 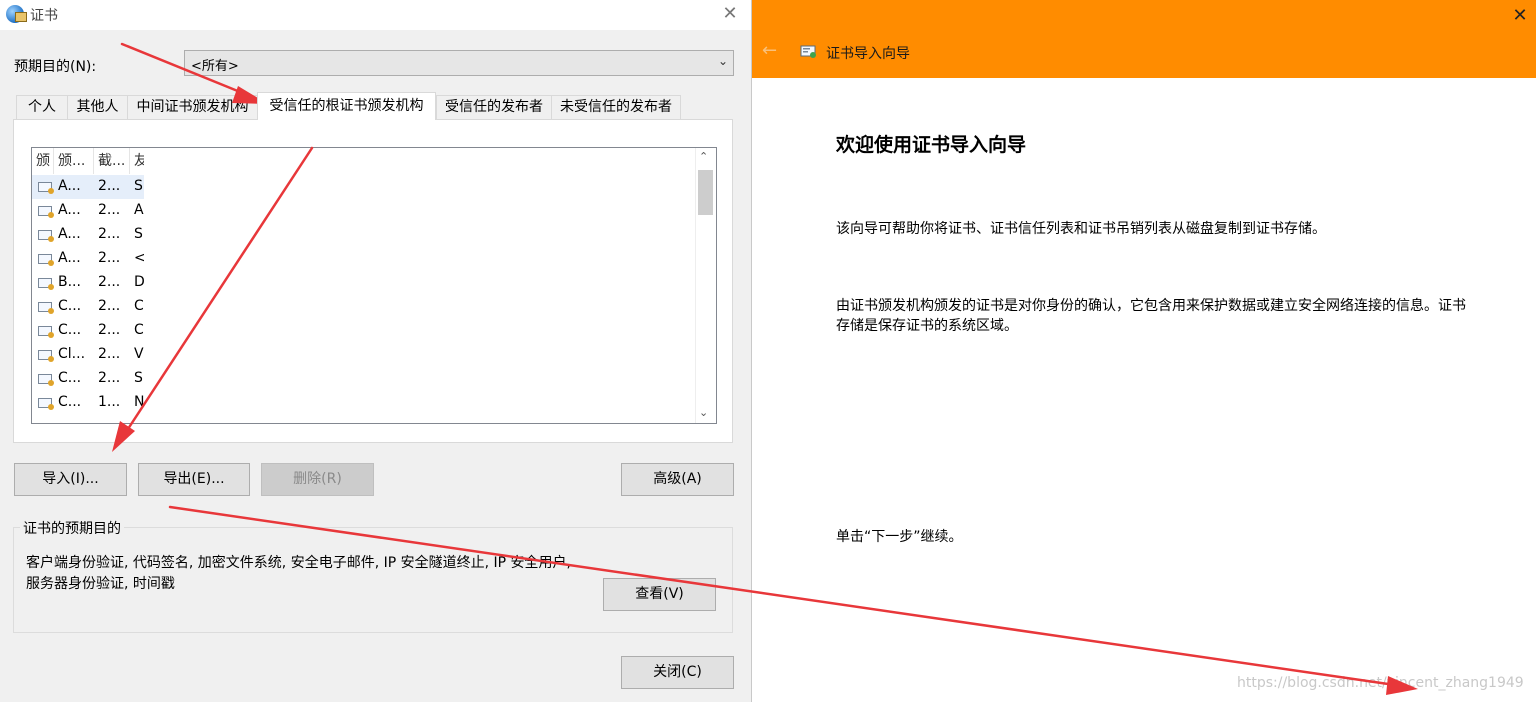 I want to click on certificate-globe-icon, so click(x=16, y=14).